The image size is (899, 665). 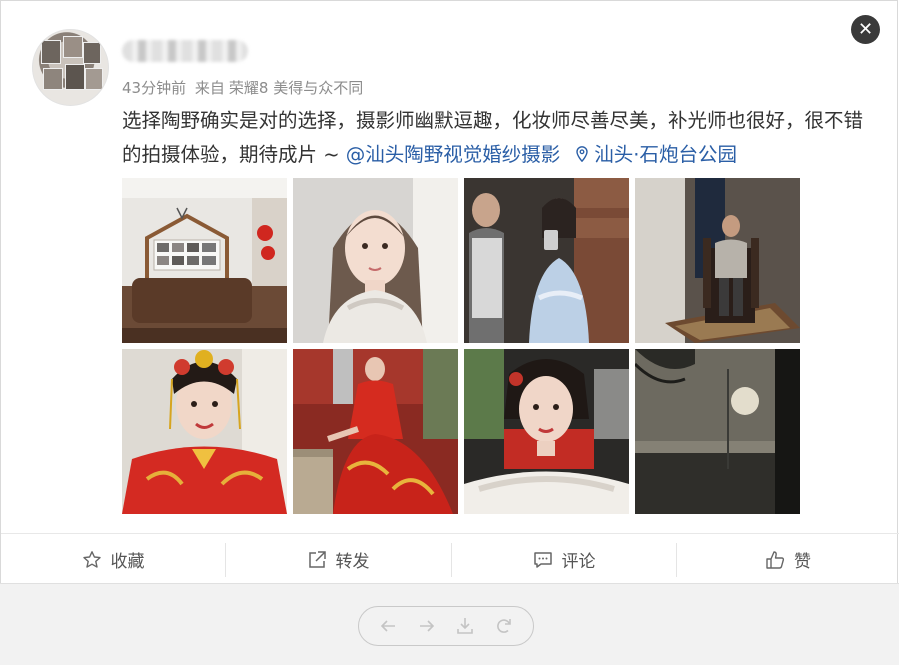 What do you see at coordinates (154, 88) in the screenshot?
I see `post-time: 43分钟前` at bounding box center [154, 88].